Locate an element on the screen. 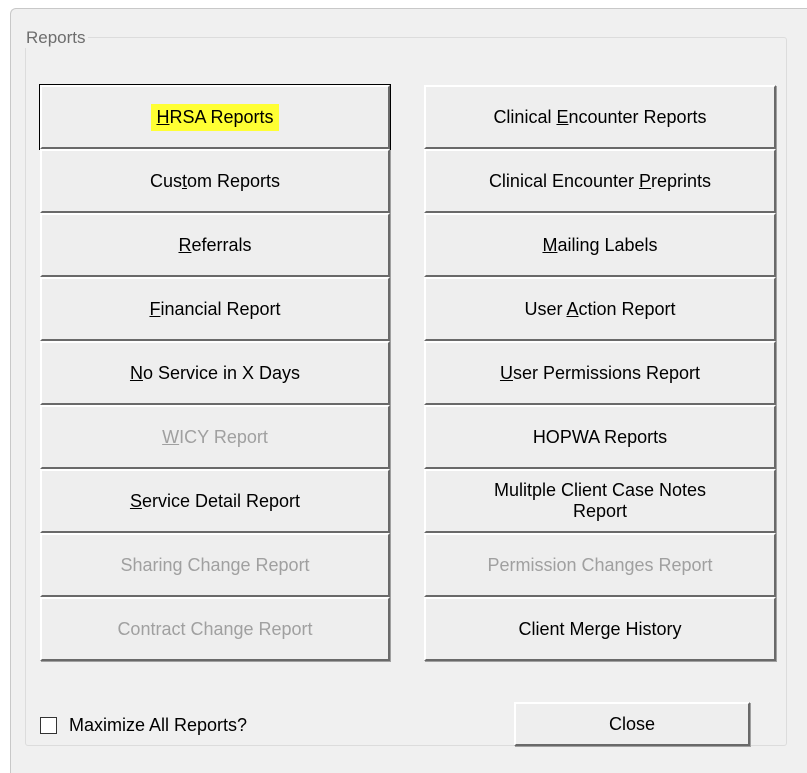  wicy-report-button: WICY Report is located at coordinates (215, 437).